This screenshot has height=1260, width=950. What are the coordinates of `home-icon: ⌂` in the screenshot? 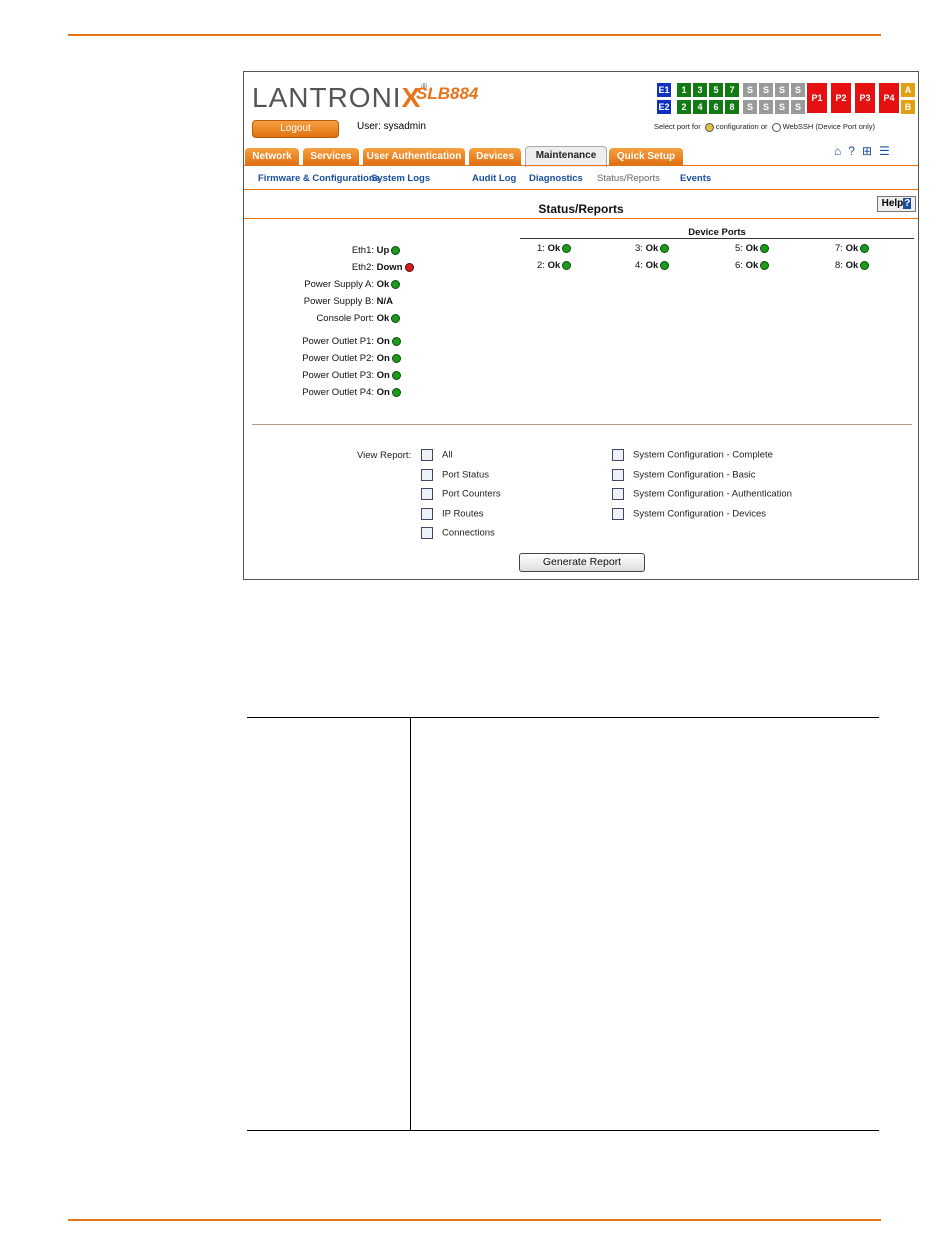 It's located at (837, 151).